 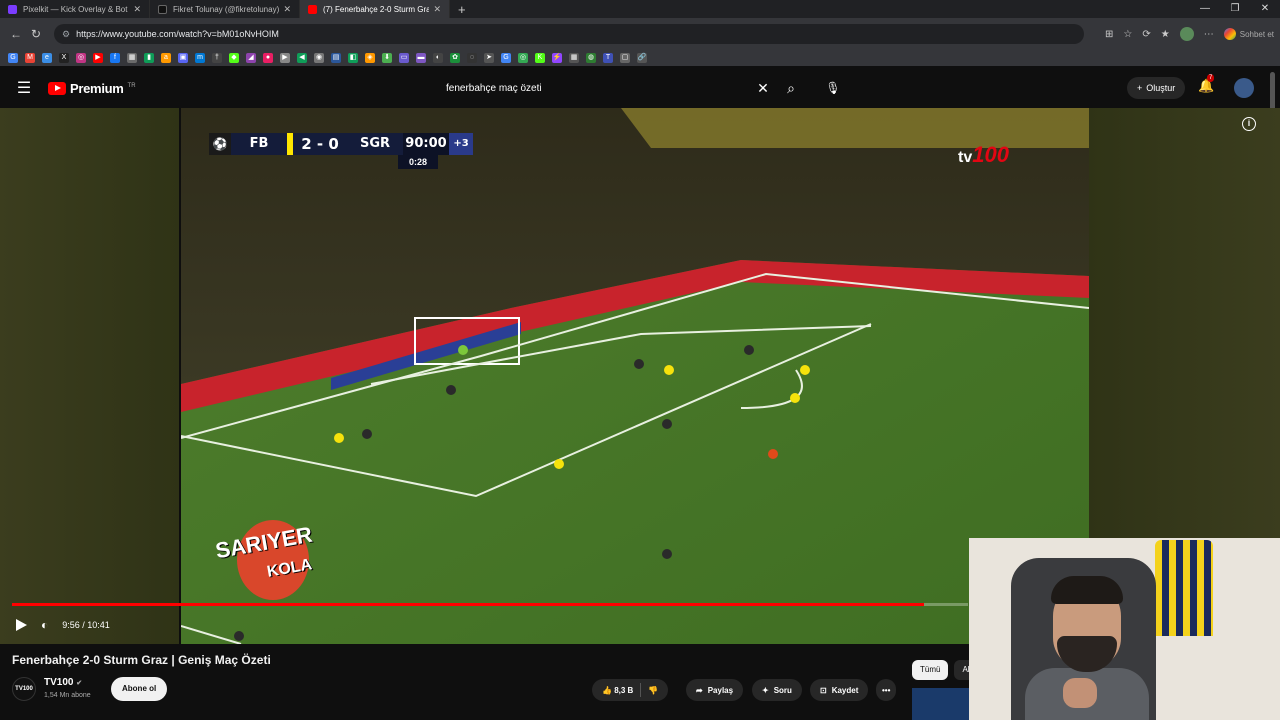 What do you see at coordinates (765, 690) in the screenshot?
I see `sparkle-icon: ✦` at bounding box center [765, 690].